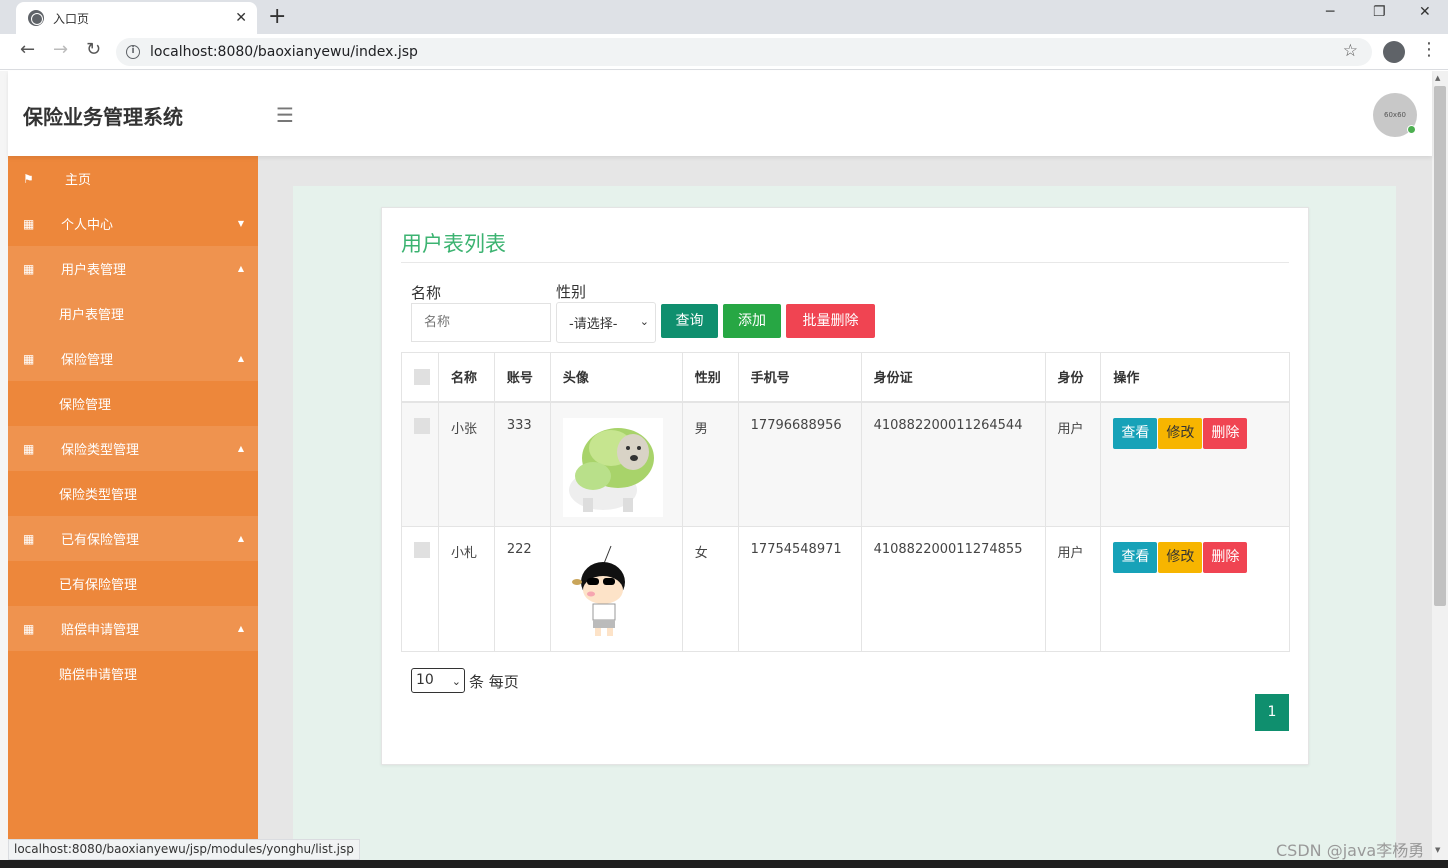 Image resolution: width=1448 pixels, height=868 pixels. Describe the element at coordinates (1350, 51) in the screenshot. I see `bookmark-star-icon: ☆` at that location.